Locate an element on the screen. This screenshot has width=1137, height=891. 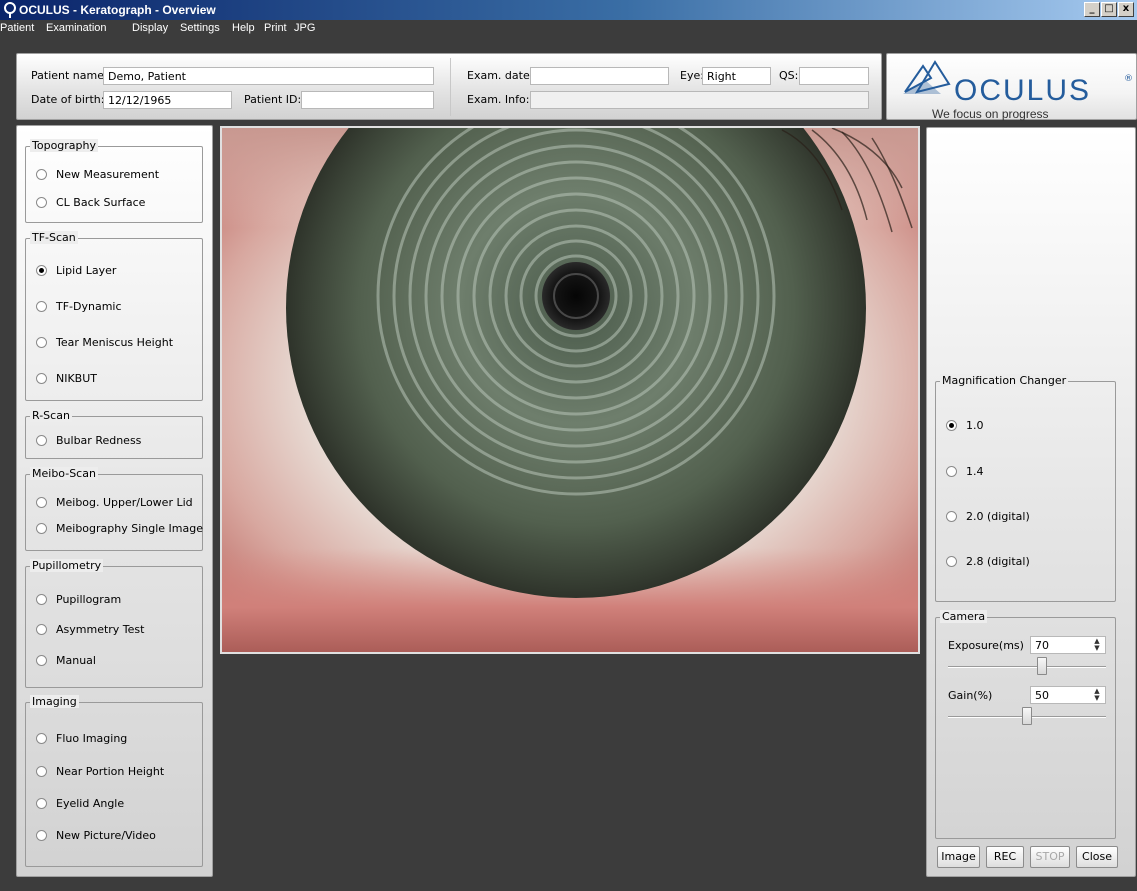
oculus-logo-panel: OCULUS ® We focus on progress is located at coordinates (1011, 87).